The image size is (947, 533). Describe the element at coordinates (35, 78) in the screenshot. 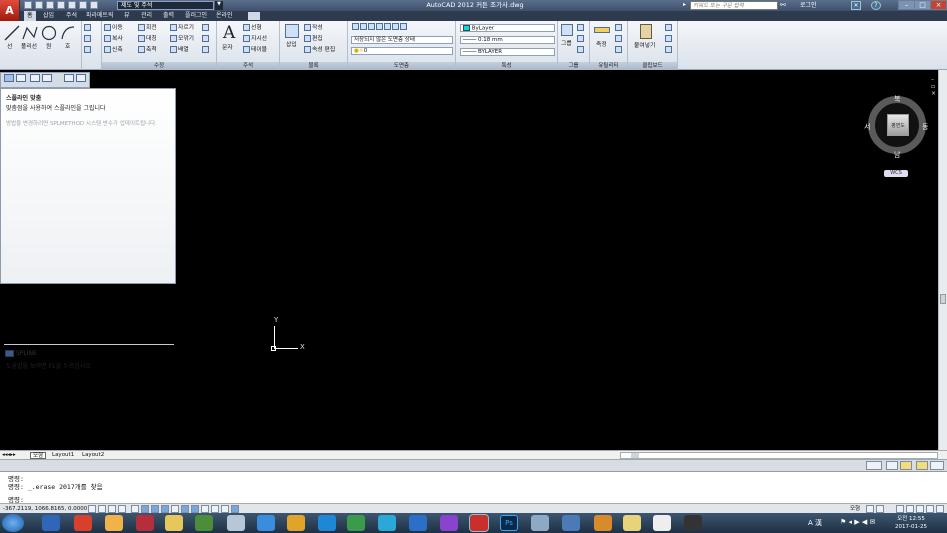

I see `xline-icon` at that location.